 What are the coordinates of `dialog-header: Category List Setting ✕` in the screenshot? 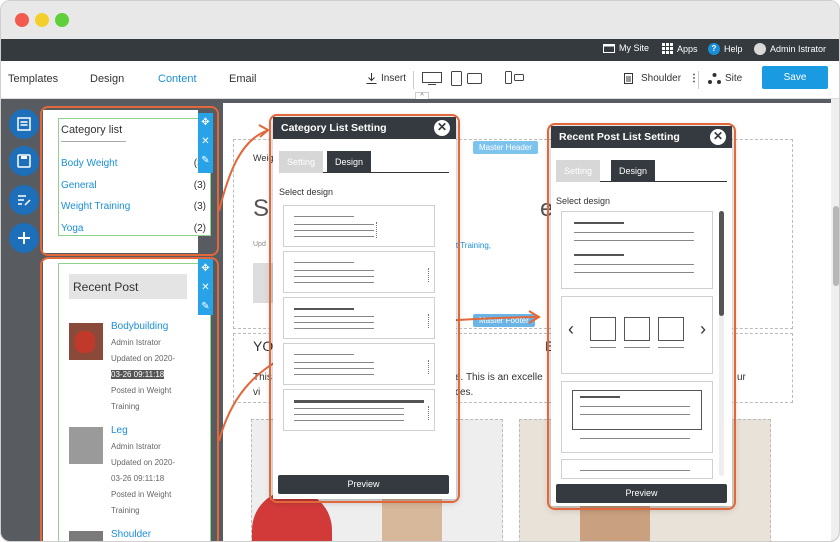 It's located at (364, 128).